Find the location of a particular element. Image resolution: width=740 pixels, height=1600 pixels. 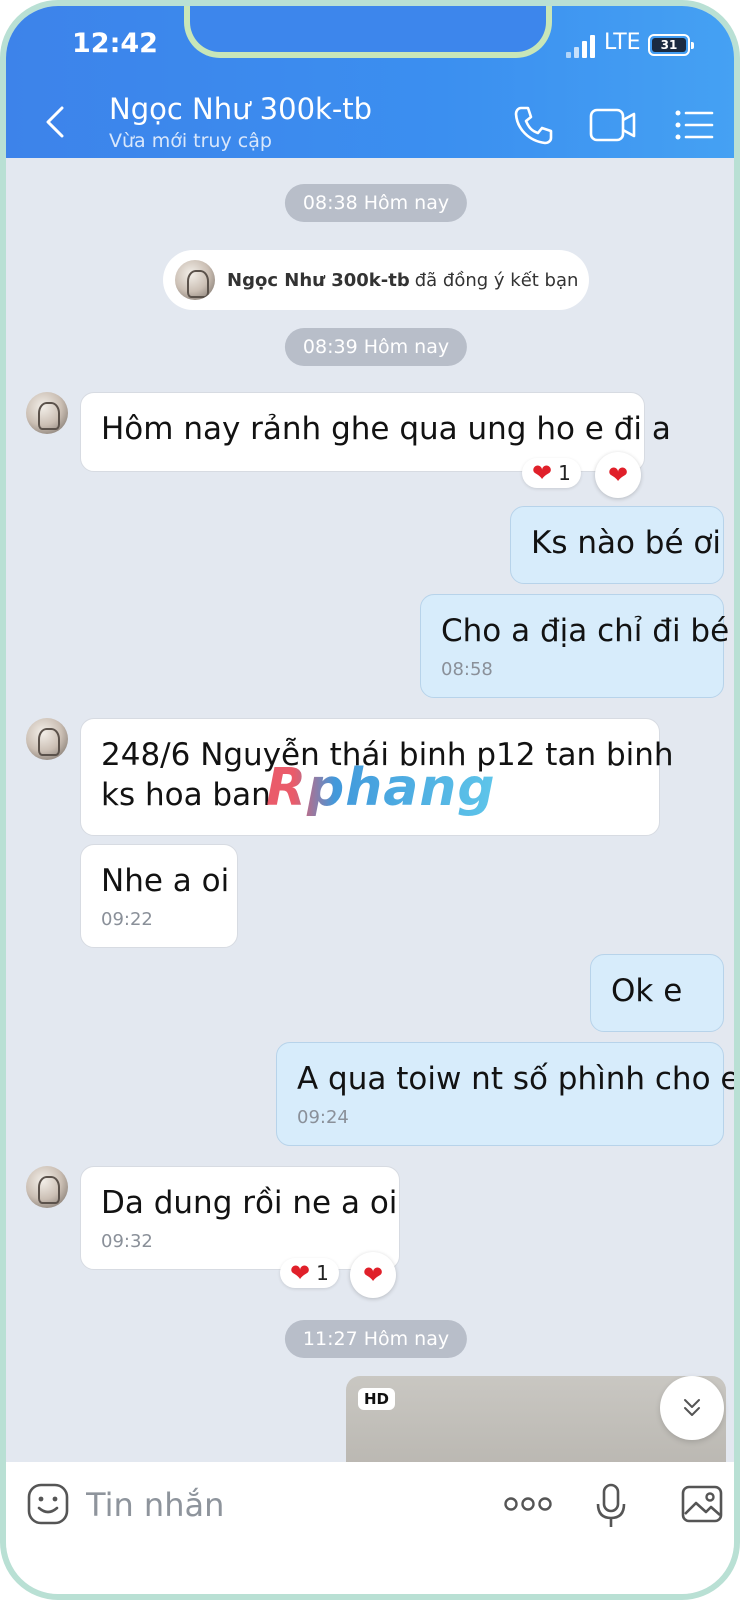

message-bubble-outgoing: Ks nào bé ơi is located at coordinates (617, 545).